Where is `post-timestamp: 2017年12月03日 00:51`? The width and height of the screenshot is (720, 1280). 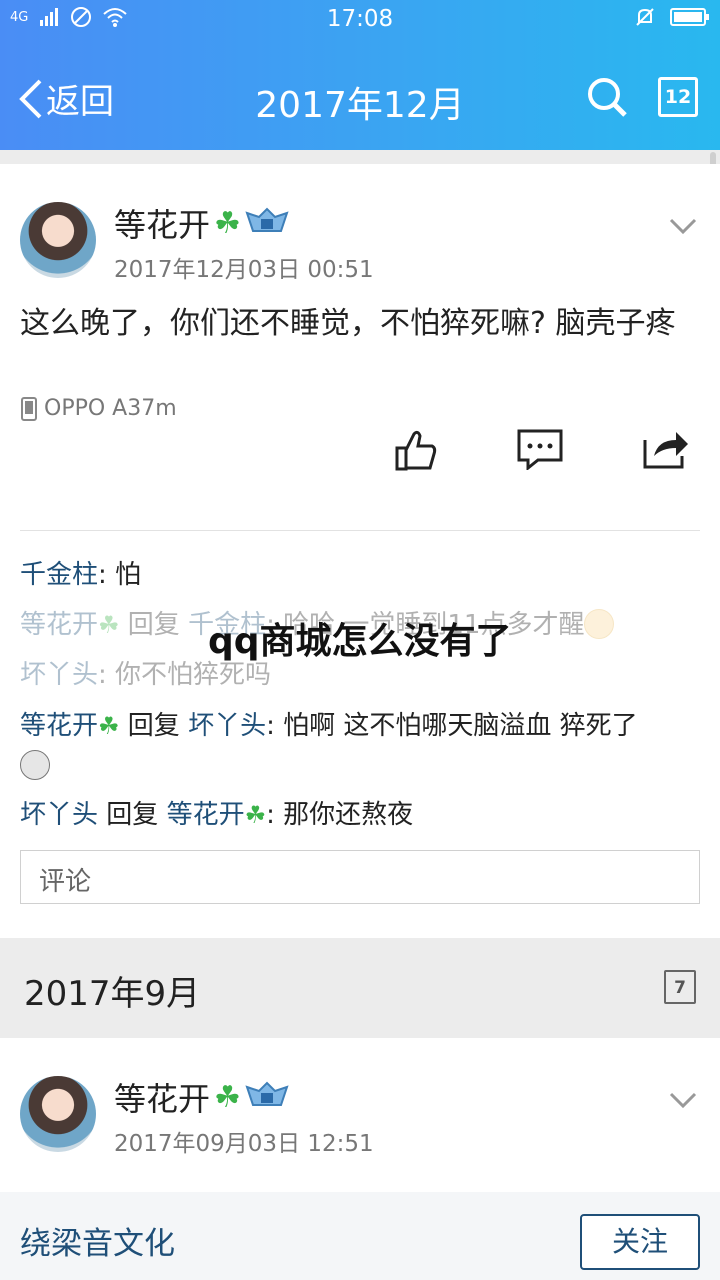 post-timestamp: 2017年12月03日 00:51 is located at coordinates (244, 270).